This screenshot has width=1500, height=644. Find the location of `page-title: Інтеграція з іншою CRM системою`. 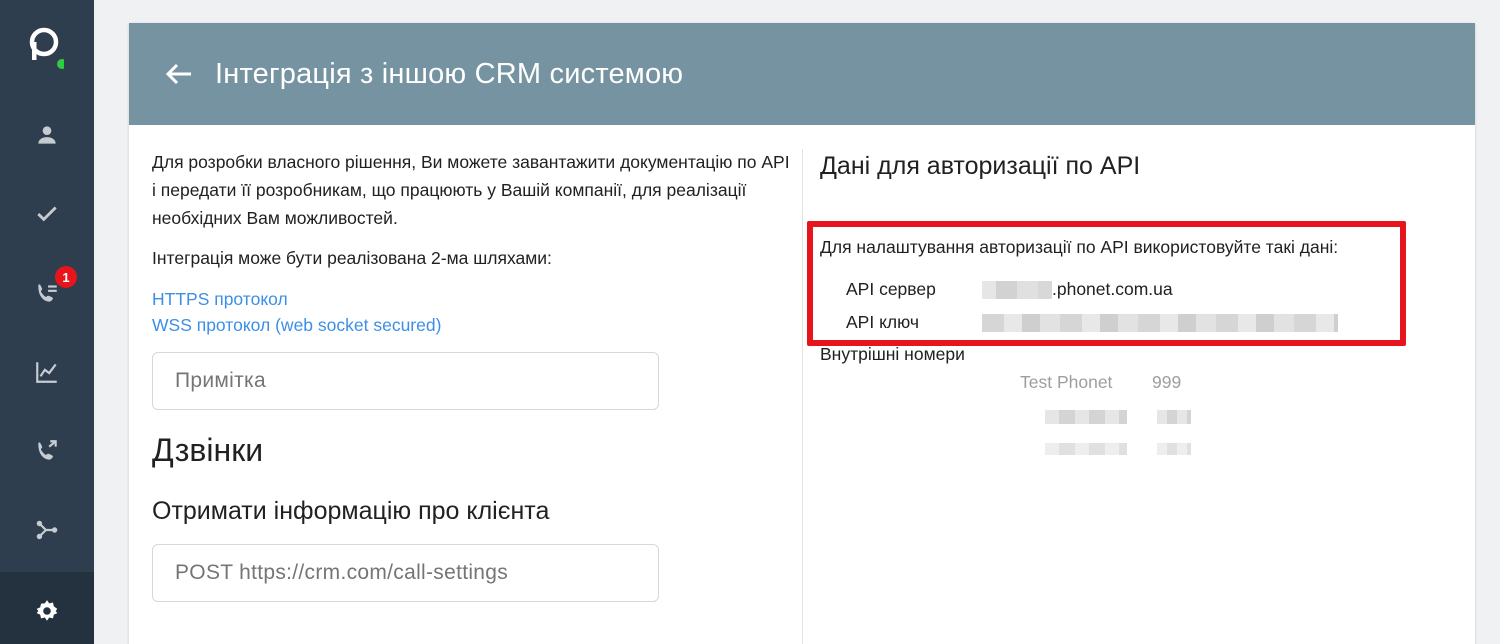

page-title: Інтеграція з іншою CRM системою is located at coordinates (449, 73).